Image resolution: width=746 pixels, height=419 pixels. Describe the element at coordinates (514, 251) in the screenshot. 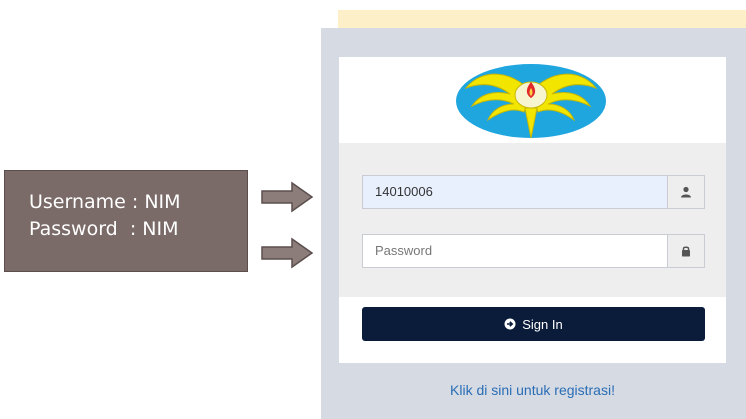

I see `password-input: Password` at that location.